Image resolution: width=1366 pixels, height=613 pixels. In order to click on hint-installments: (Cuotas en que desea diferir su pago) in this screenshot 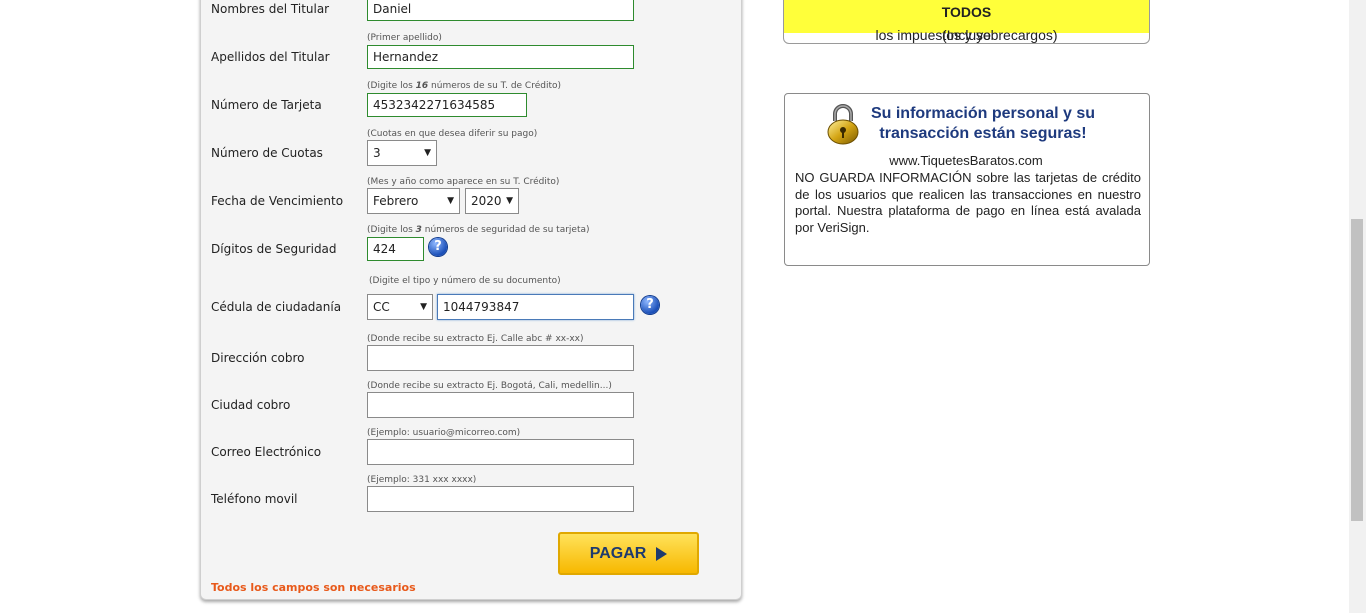, I will do `click(452, 134)`.